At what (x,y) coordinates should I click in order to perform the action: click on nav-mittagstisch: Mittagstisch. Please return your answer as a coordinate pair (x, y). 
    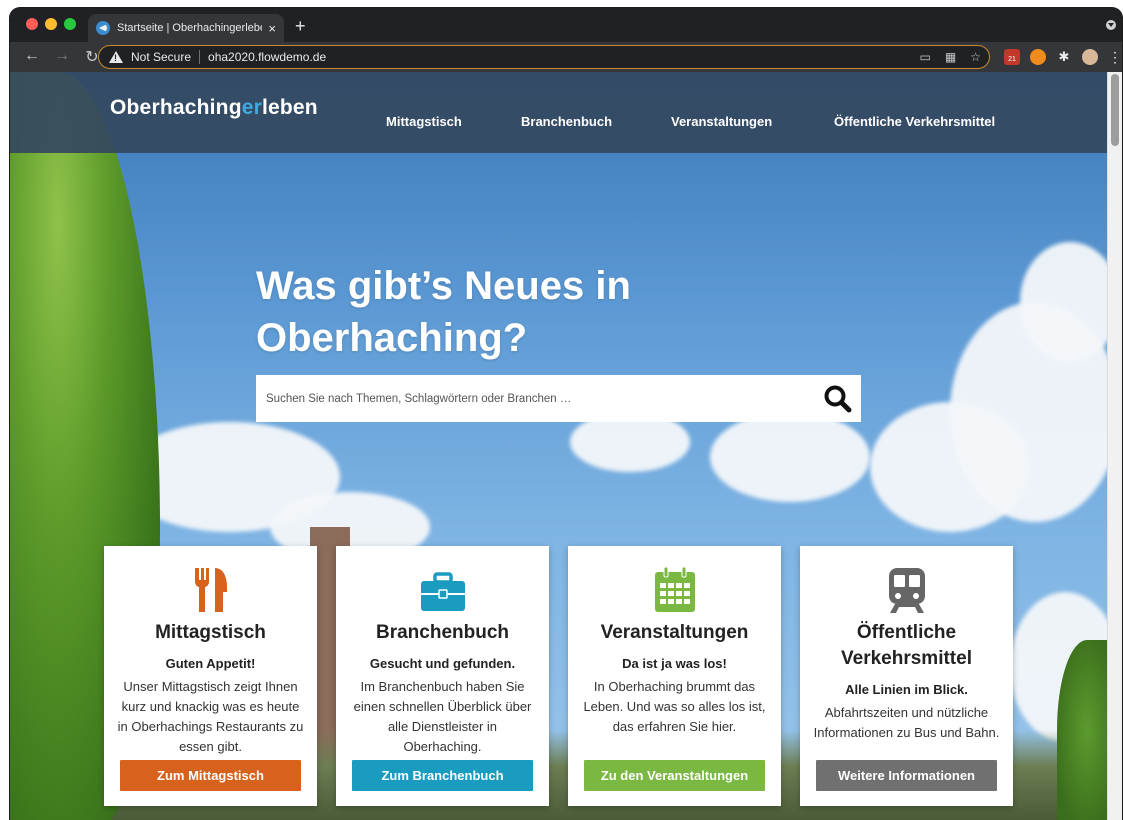
    Looking at the image, I should click on (424, 121).